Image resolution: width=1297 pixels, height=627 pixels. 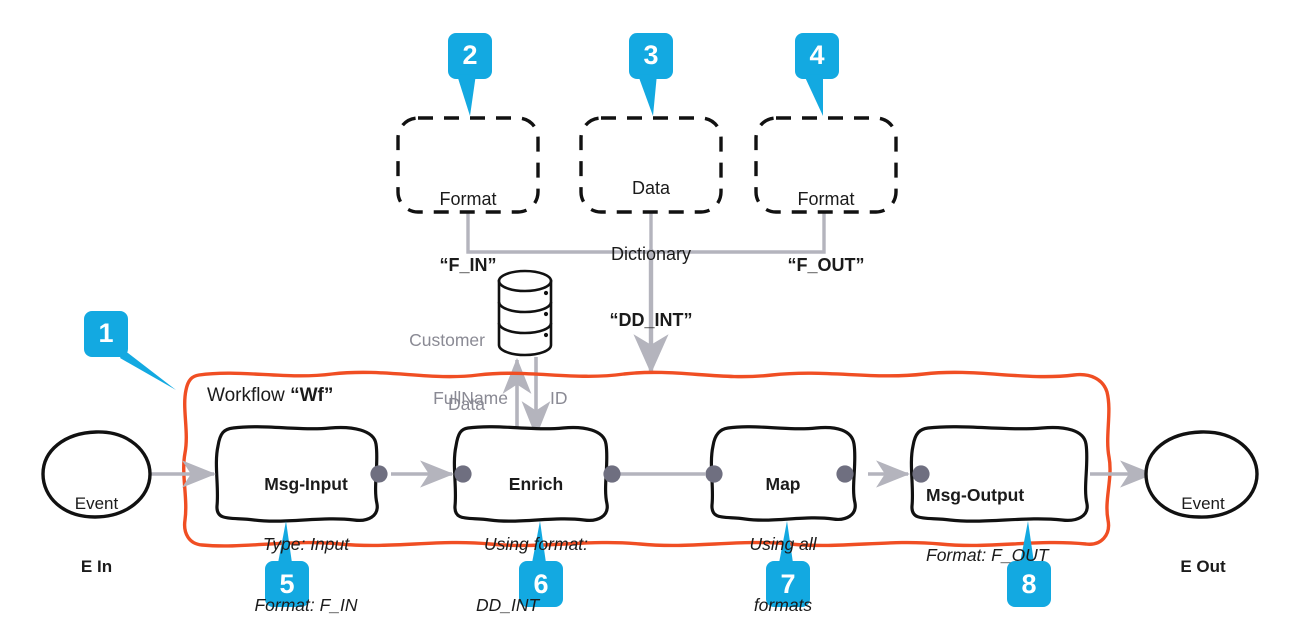 What do you see at coordinates (106, 333) in the screenshot?
I see `badge-1-label: 1` at bounding box center [106, 333].